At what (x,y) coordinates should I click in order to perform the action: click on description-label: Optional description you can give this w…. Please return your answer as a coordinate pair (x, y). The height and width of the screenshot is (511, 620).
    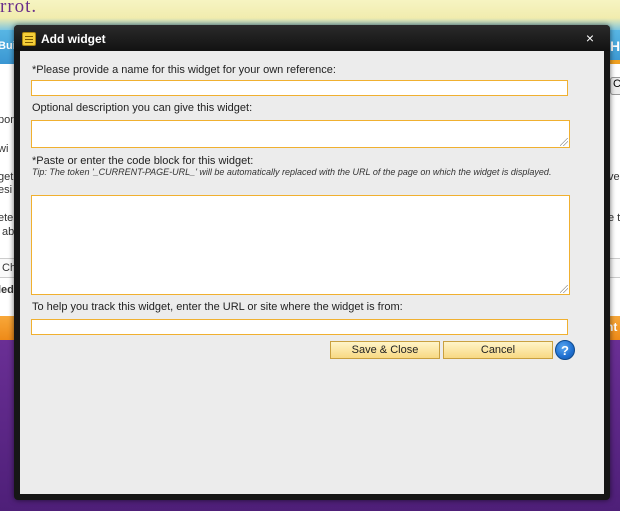
    Looking at the image, I should click on (142, 108).